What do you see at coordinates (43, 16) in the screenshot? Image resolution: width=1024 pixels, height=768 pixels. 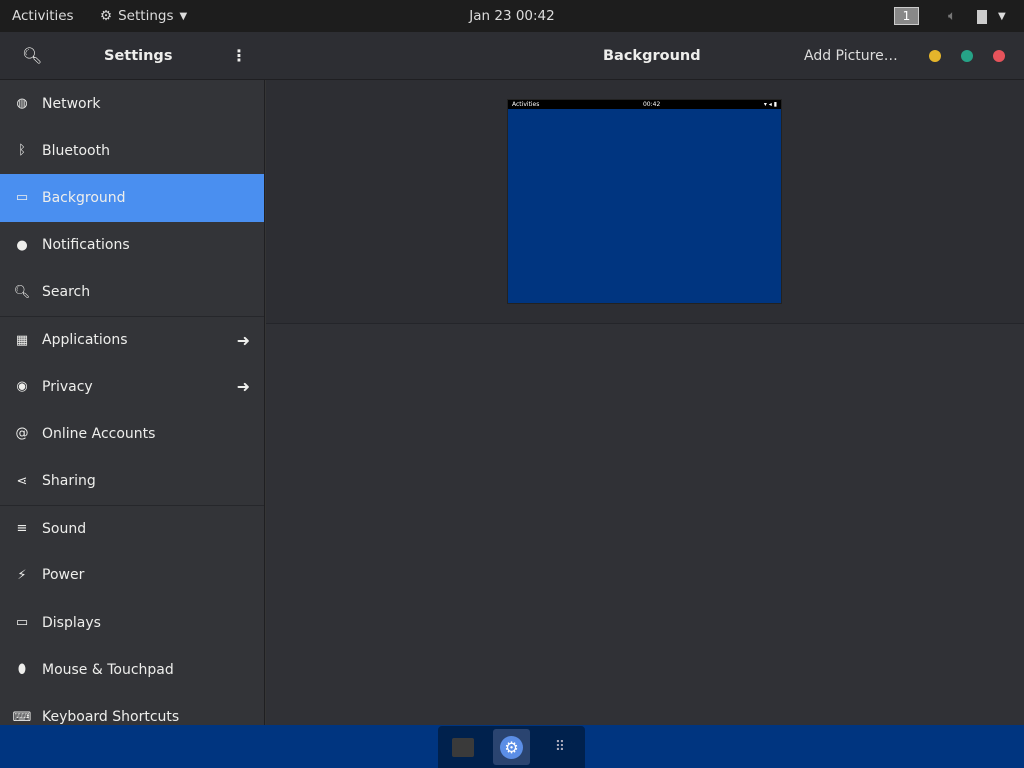 I see `activities-button: Activities` at bounding box center [43, 16].